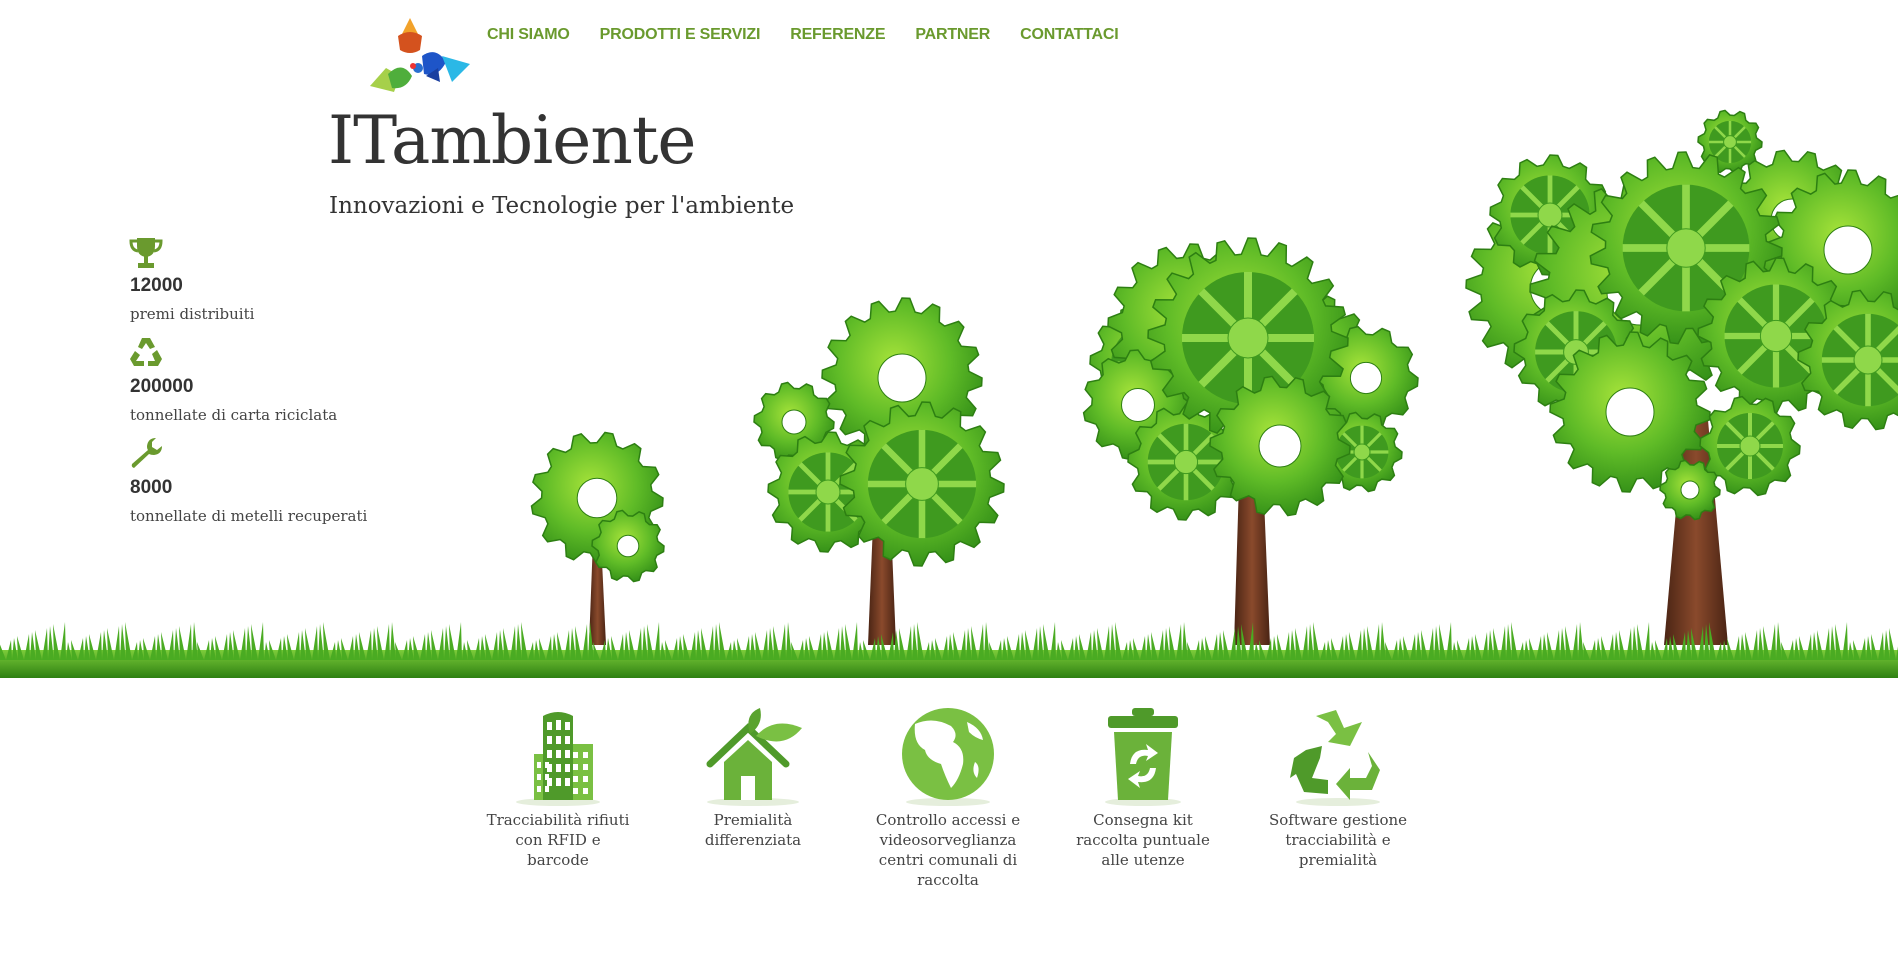 The height and width of the screenshot is (964, 1898). I want to click on service-label: Premialità differenziata, so click(753, 830).